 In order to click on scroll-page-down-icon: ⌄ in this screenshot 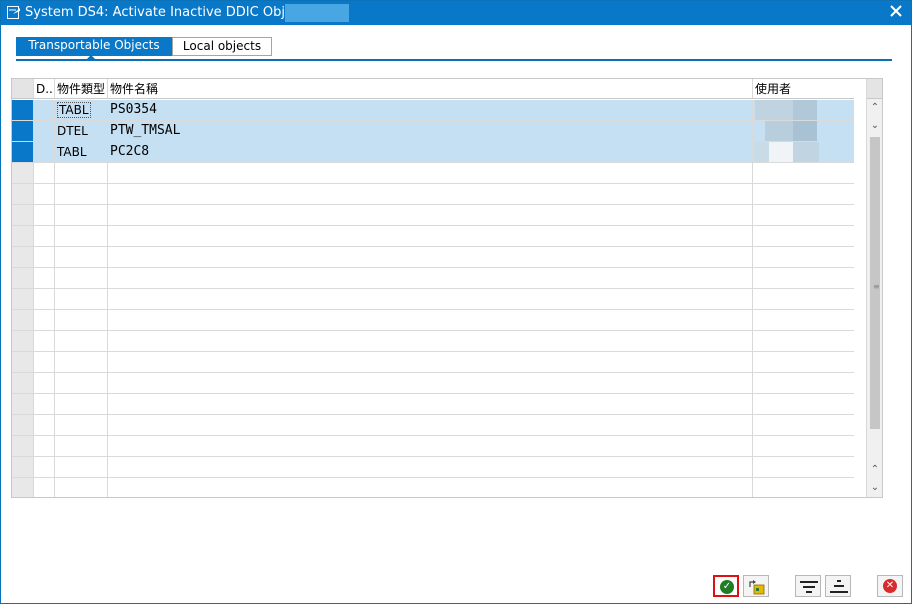, I will do `click(874, 488)`.